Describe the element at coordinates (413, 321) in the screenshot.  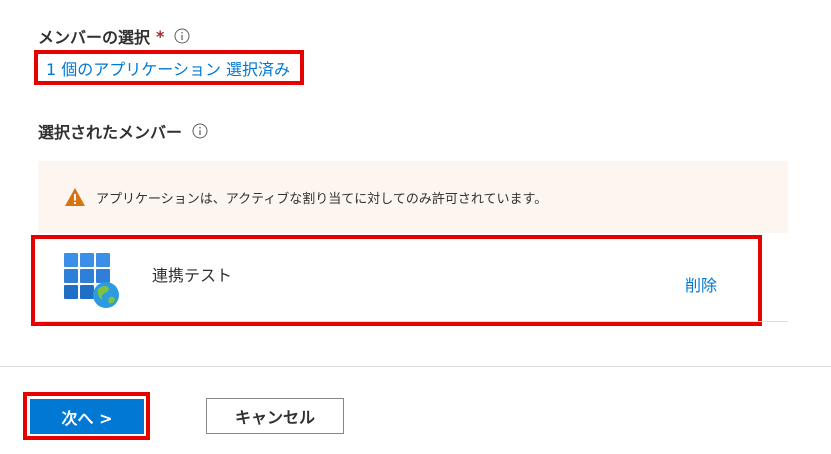
I see `row-divider` at that location.